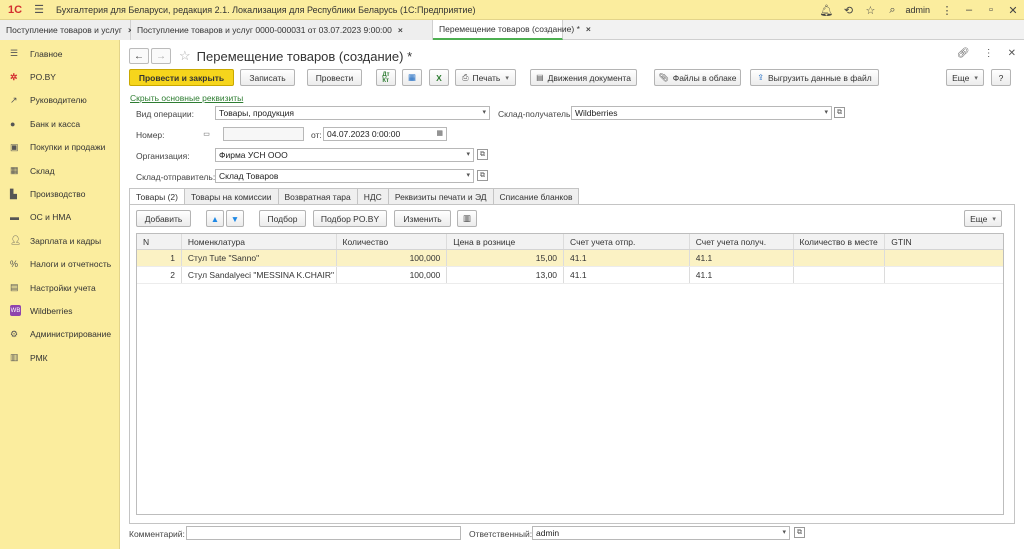  I want to click on pick-poby-button: Подбор PO.BY, so click(350, 218).